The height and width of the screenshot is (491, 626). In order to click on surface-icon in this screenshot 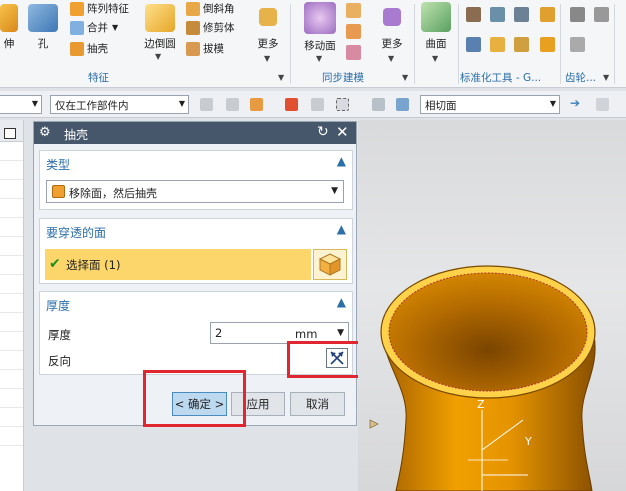, I will do `click(436, 17)`.